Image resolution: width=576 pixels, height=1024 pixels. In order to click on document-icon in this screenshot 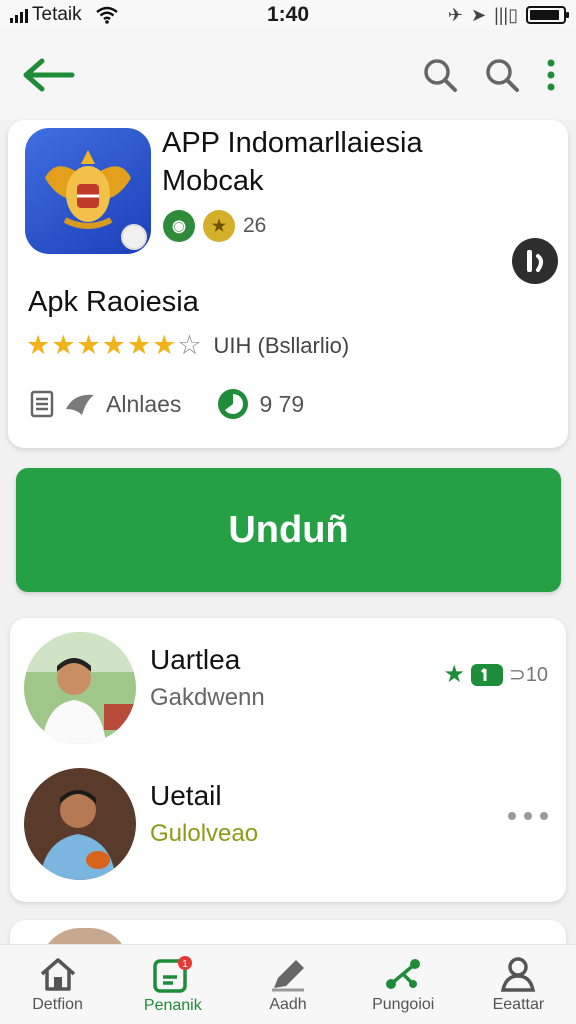, I will do `click(42, 404)`.